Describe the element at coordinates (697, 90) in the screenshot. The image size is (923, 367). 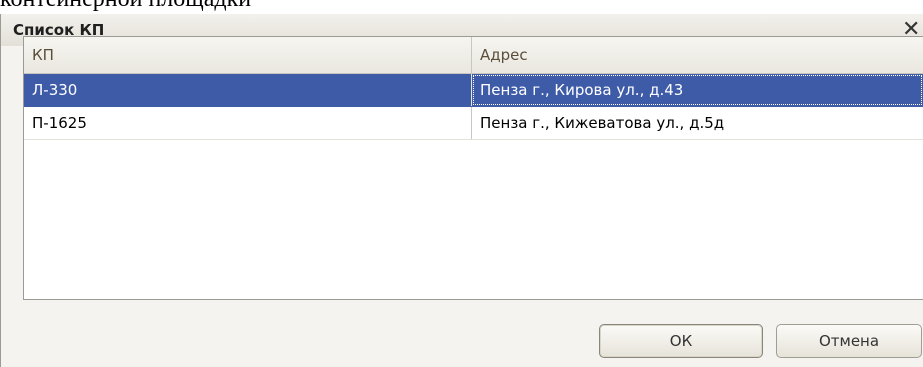
I see `table-cell-address: Пенза г., Кирова ул., д.43` at that location.